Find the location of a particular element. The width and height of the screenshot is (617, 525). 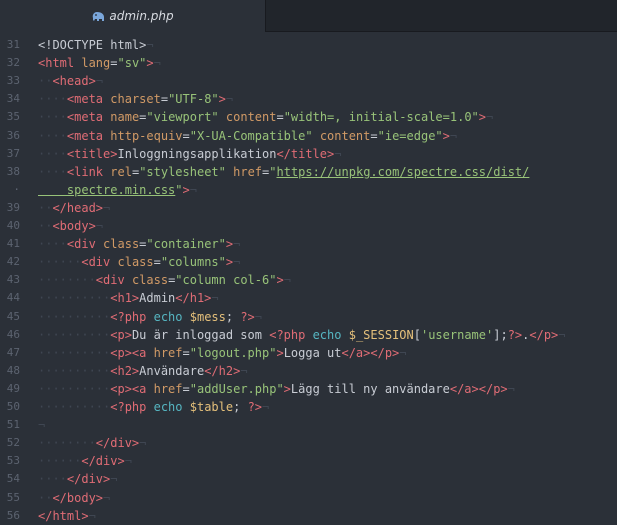

code-line: ··<body>¬ is located at coordinates (70, 226).